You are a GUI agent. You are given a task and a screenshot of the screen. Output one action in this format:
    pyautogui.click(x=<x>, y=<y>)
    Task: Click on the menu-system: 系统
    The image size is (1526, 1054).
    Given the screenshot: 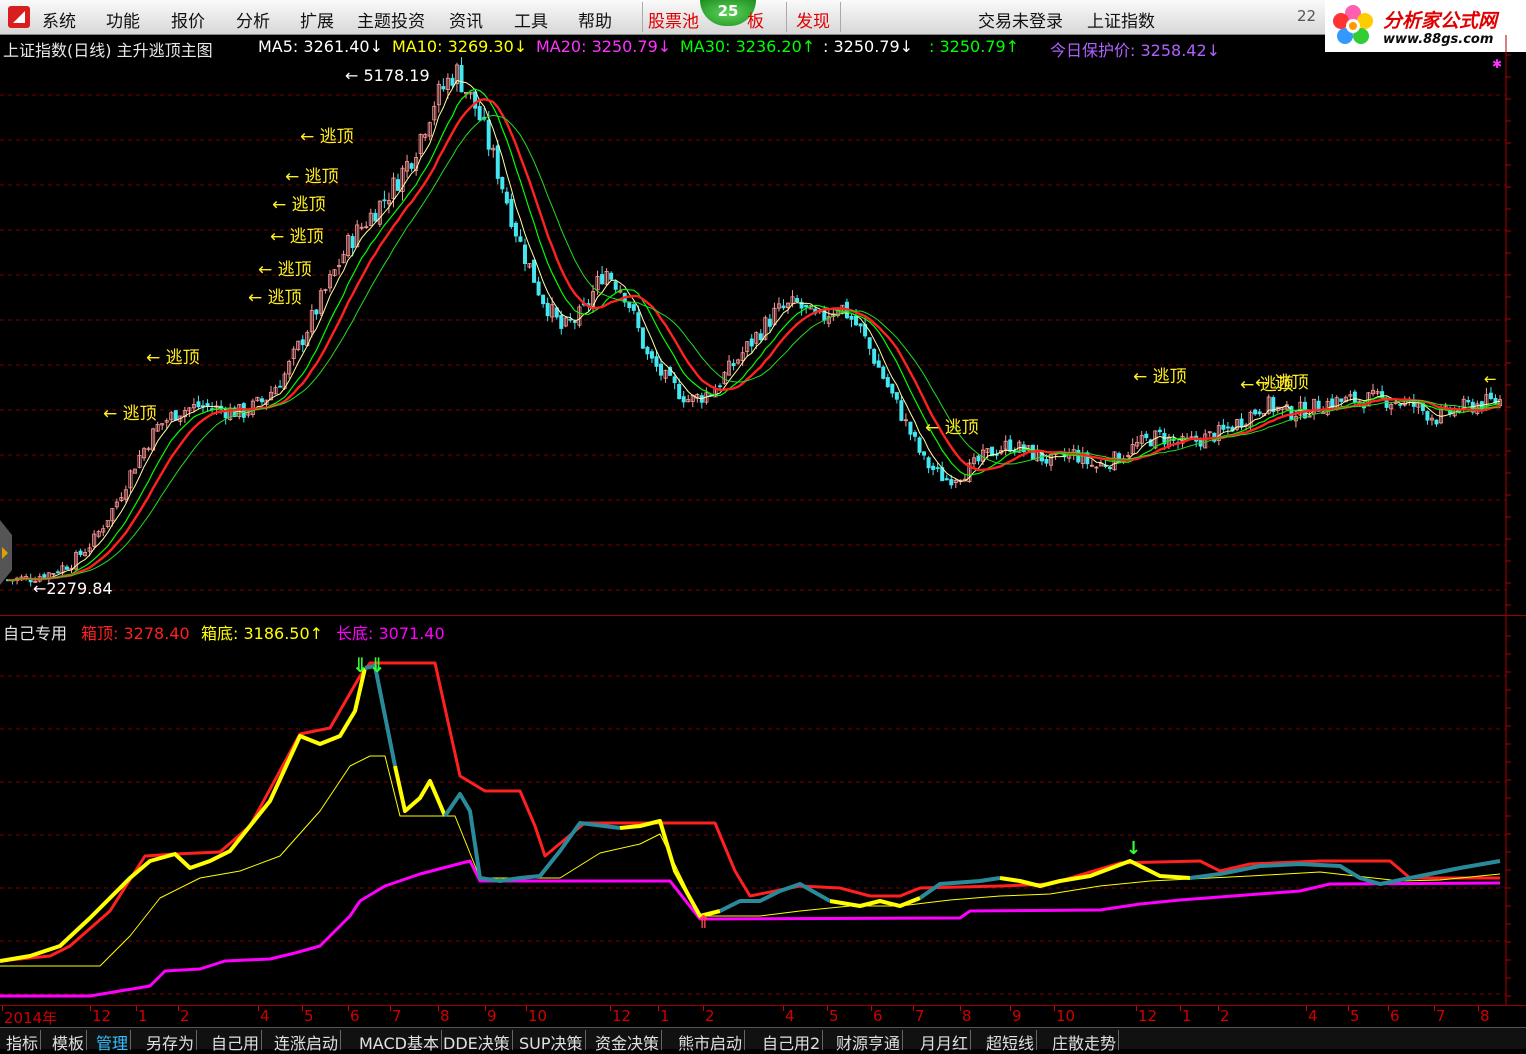 What is the action you would take?
    pyautogui.click(x=59, y=19)
    